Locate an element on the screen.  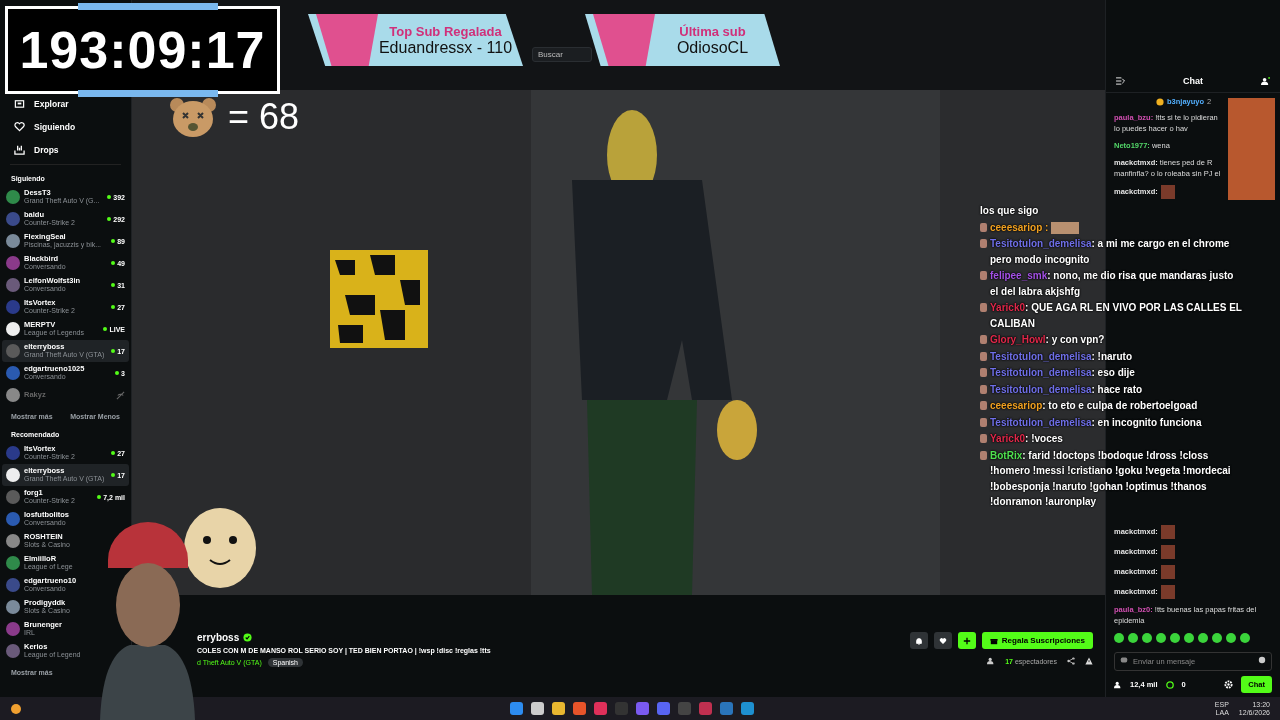
nav-item: Siguiendo is located at coordinates (65, 126).